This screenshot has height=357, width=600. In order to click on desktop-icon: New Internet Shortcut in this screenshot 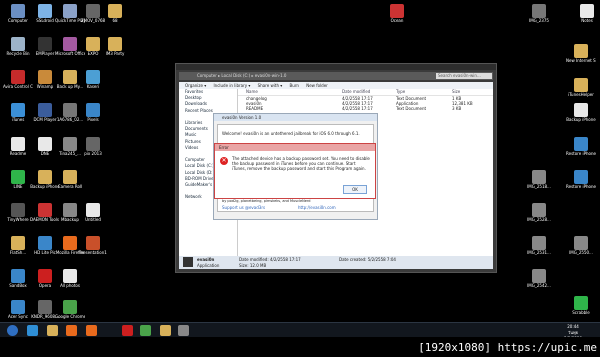, I will do `click(581, 53)`.